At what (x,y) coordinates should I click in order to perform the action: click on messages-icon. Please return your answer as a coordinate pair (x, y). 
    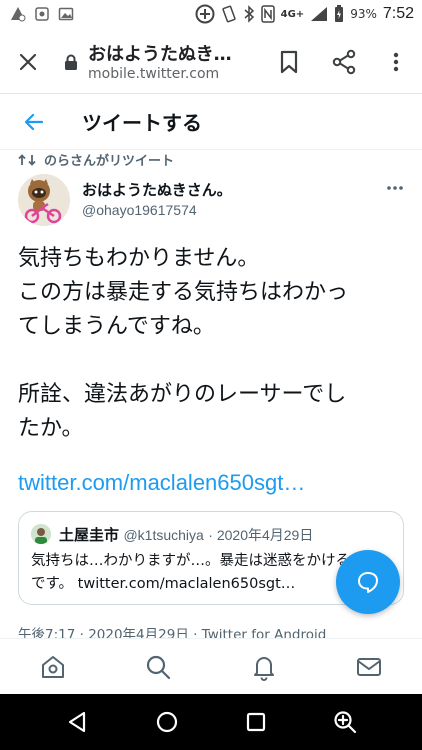
    Looking at the image, I should click on (369, 667).